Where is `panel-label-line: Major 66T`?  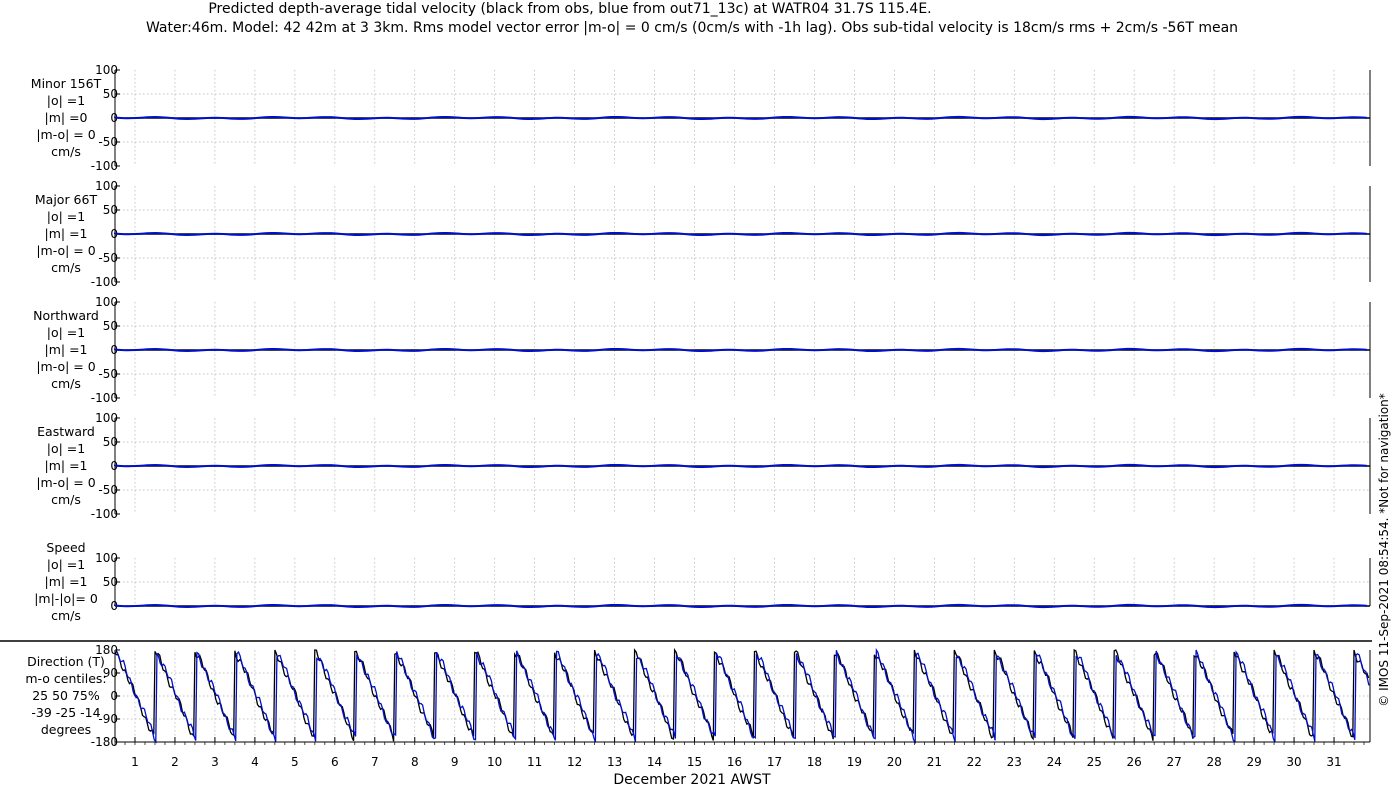
panel-label-line: Major 66T is located at coordinates (66, 199).